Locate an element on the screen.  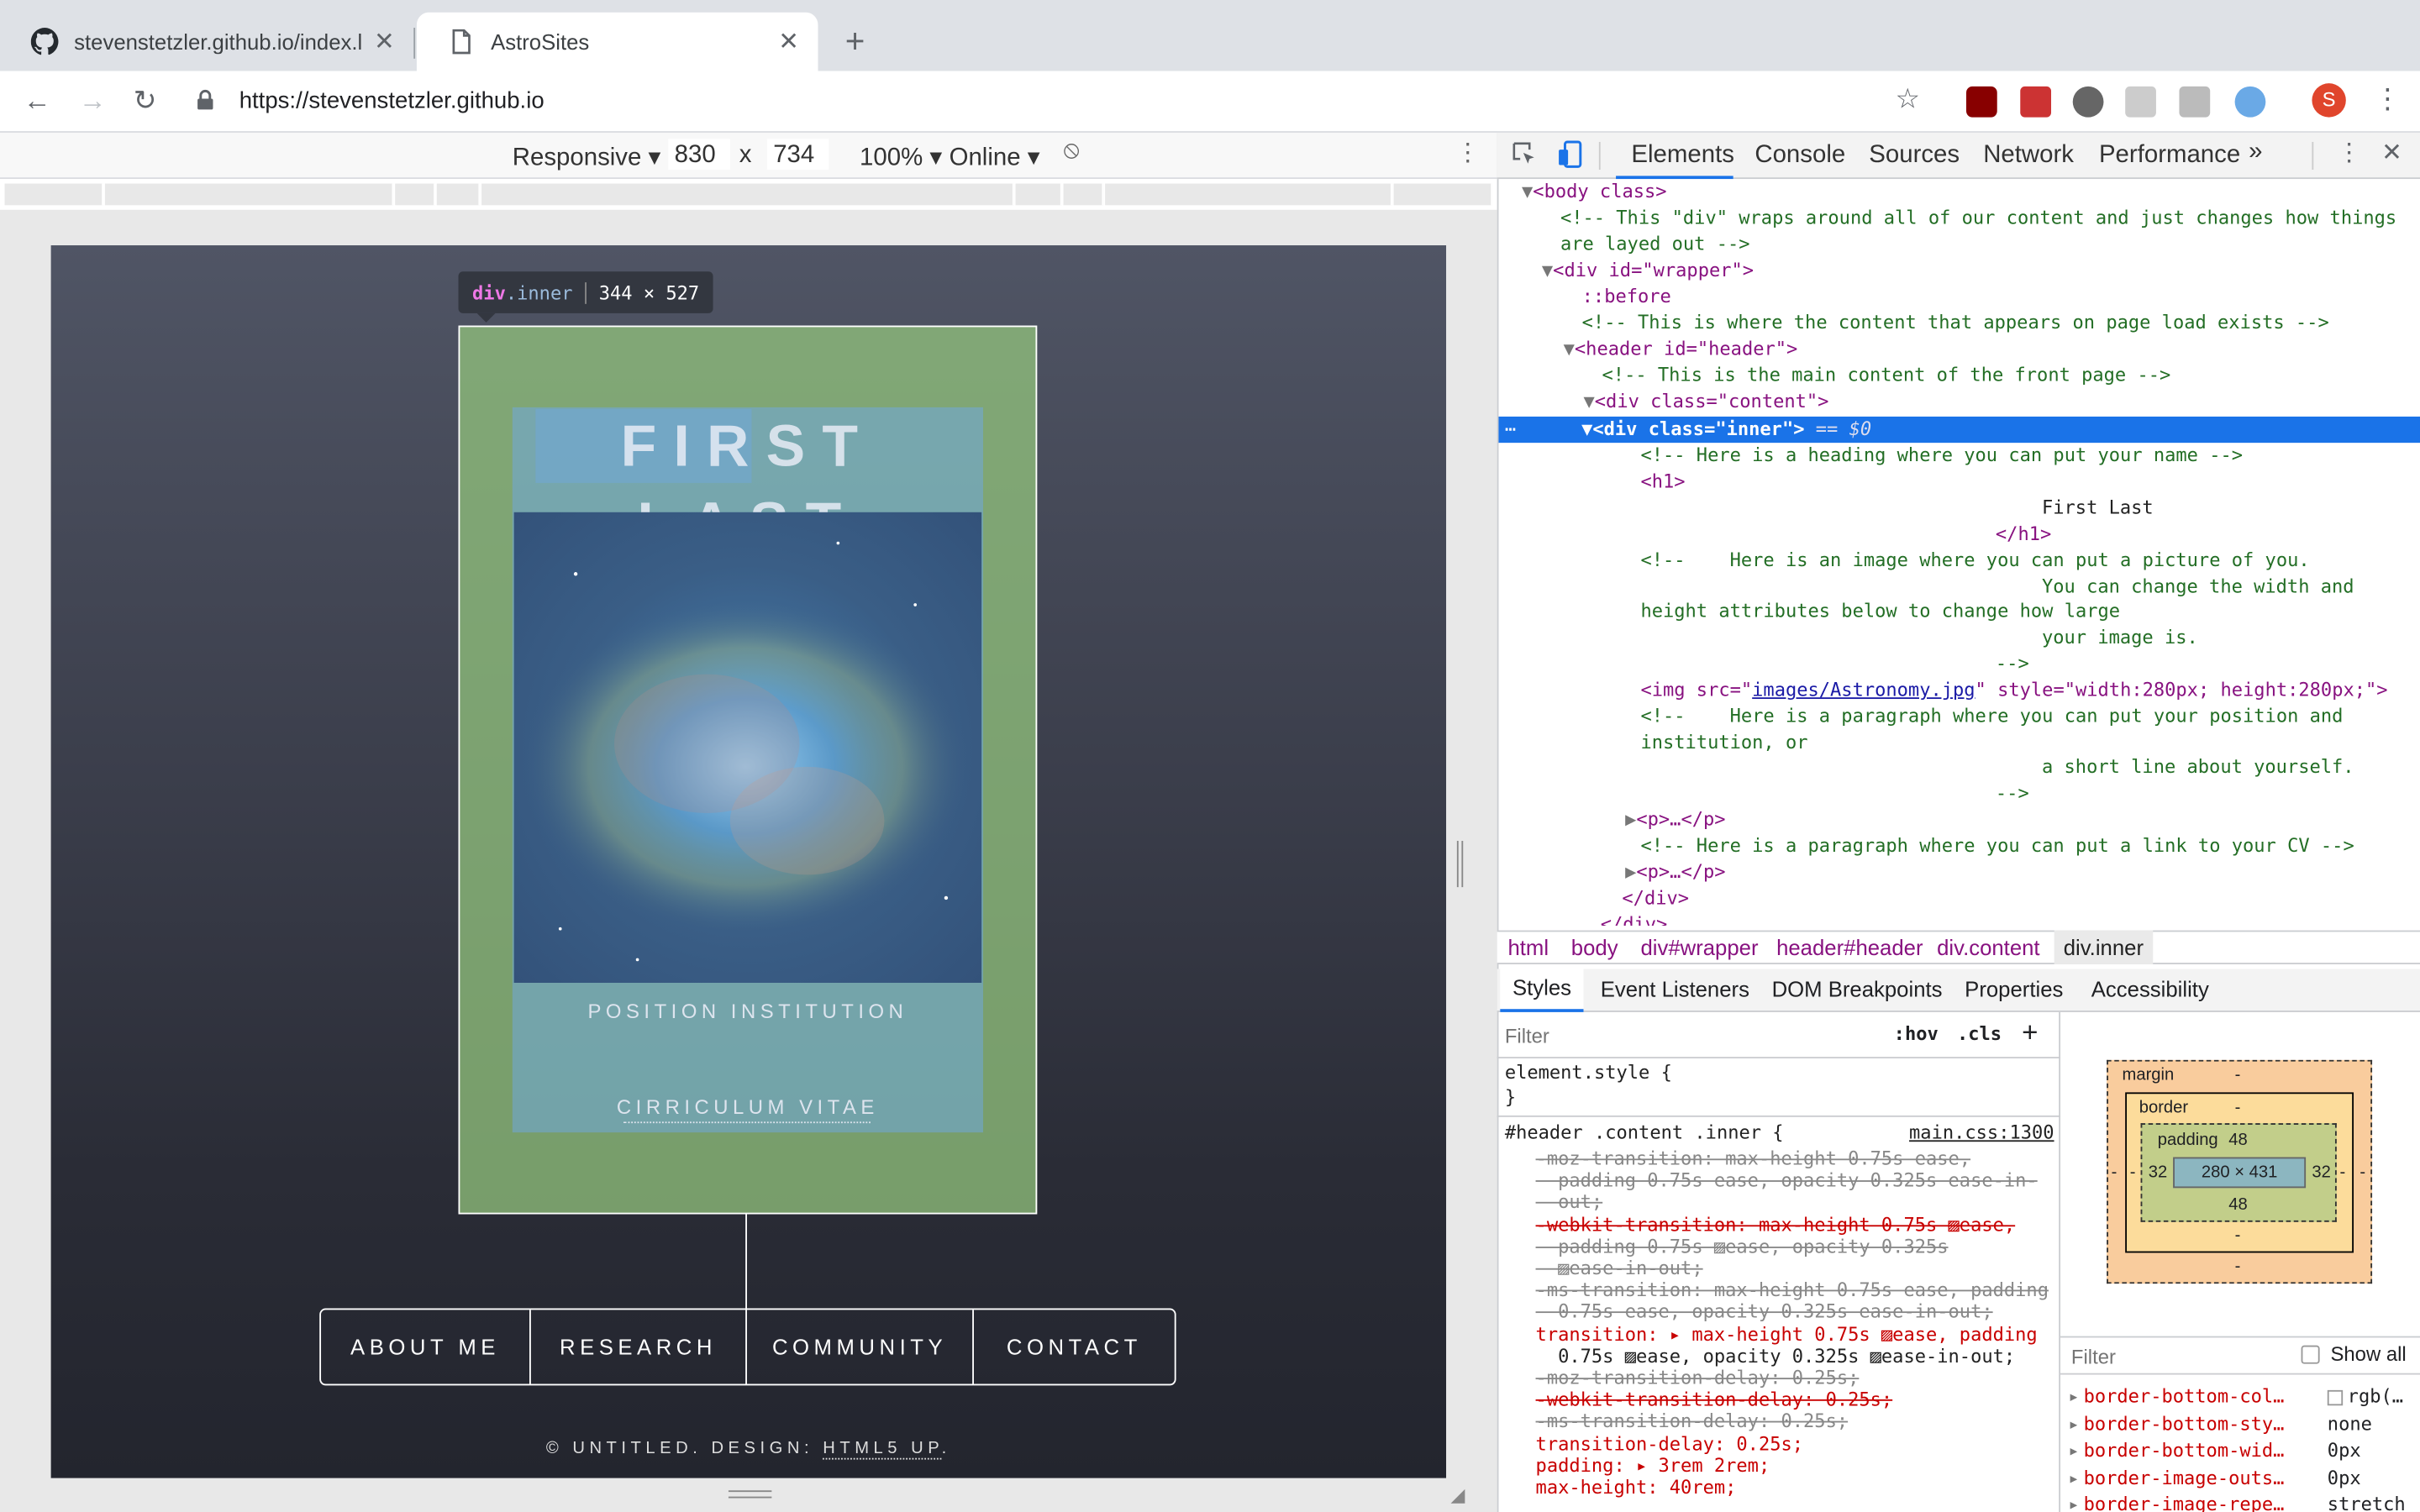
dom-node: </h1> is located at coordinates (2024, 535).